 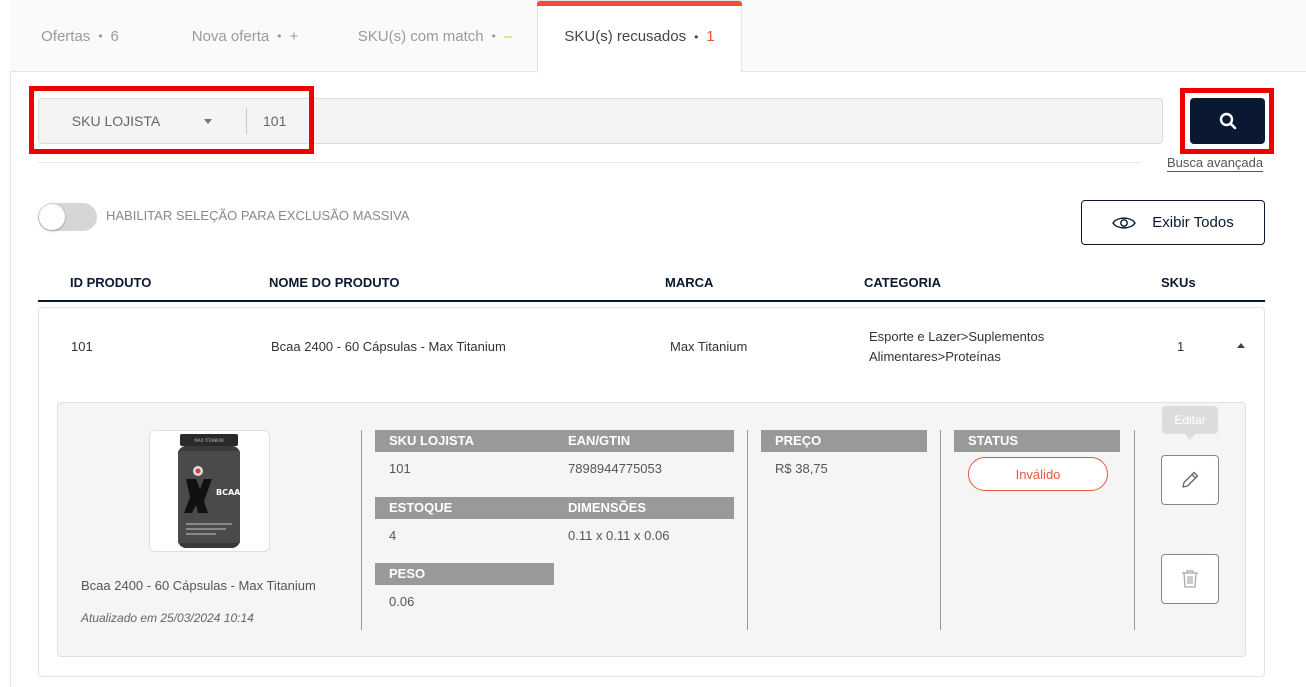 I want to click on label-dimensoes: DIMENSÕES, so click(x=644, y=508).